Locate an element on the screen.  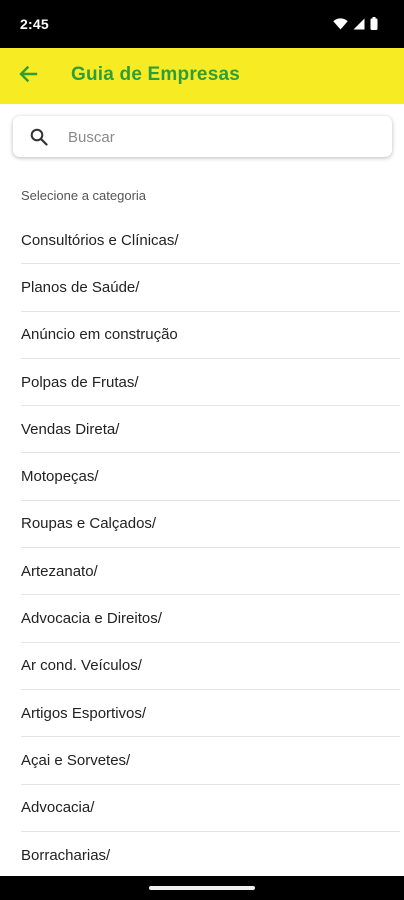
battery-icon is located at coordinates (374, 23).